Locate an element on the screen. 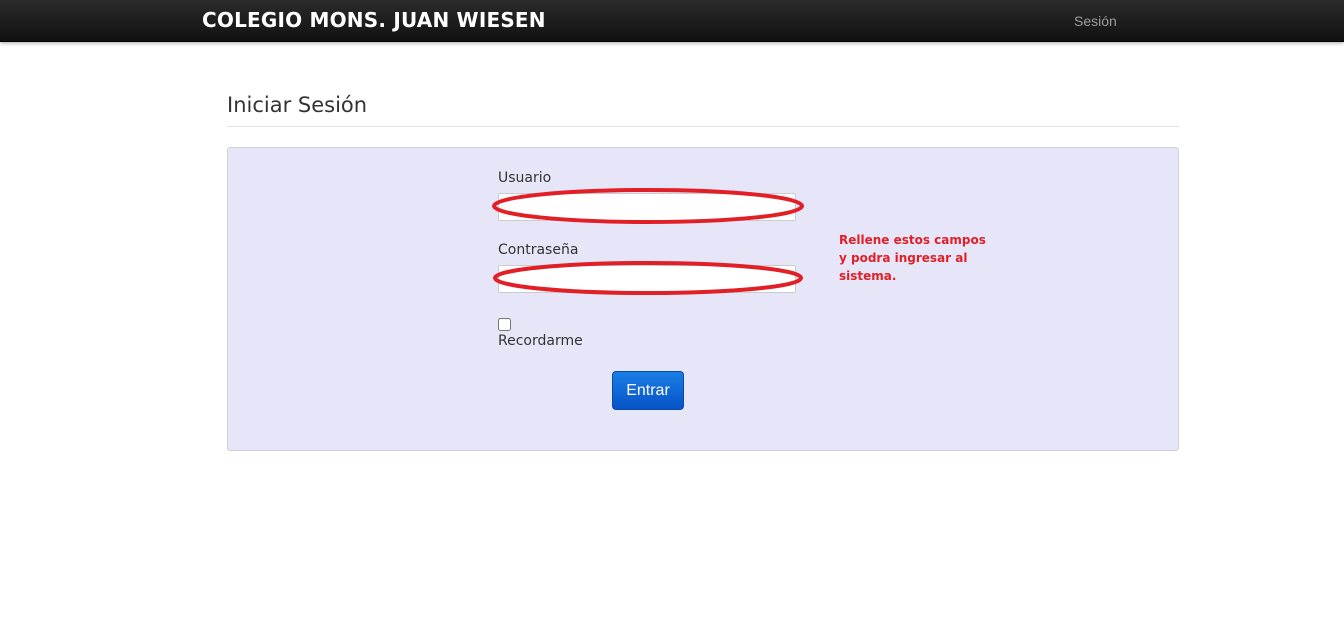  username-label: Usuario is located at coordinates (525, 178).